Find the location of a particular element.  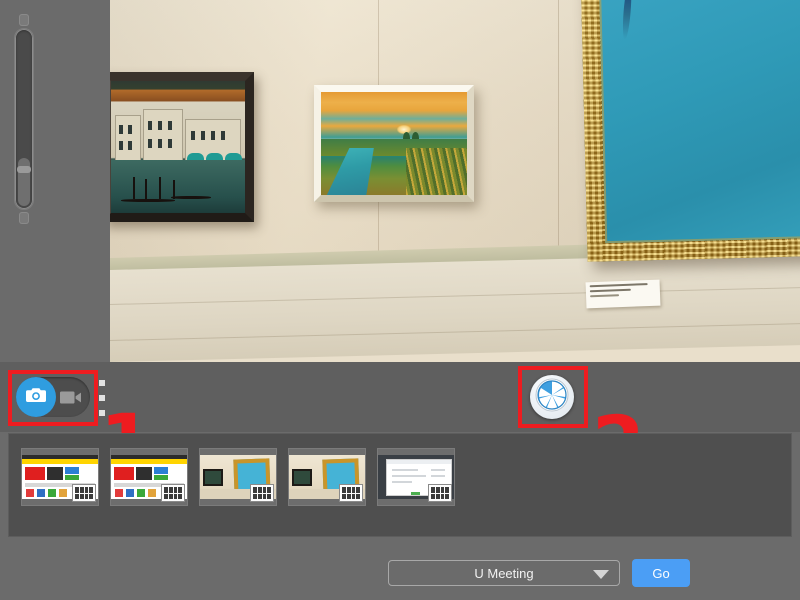

aperture-icon is located at coordinates (552, 397).